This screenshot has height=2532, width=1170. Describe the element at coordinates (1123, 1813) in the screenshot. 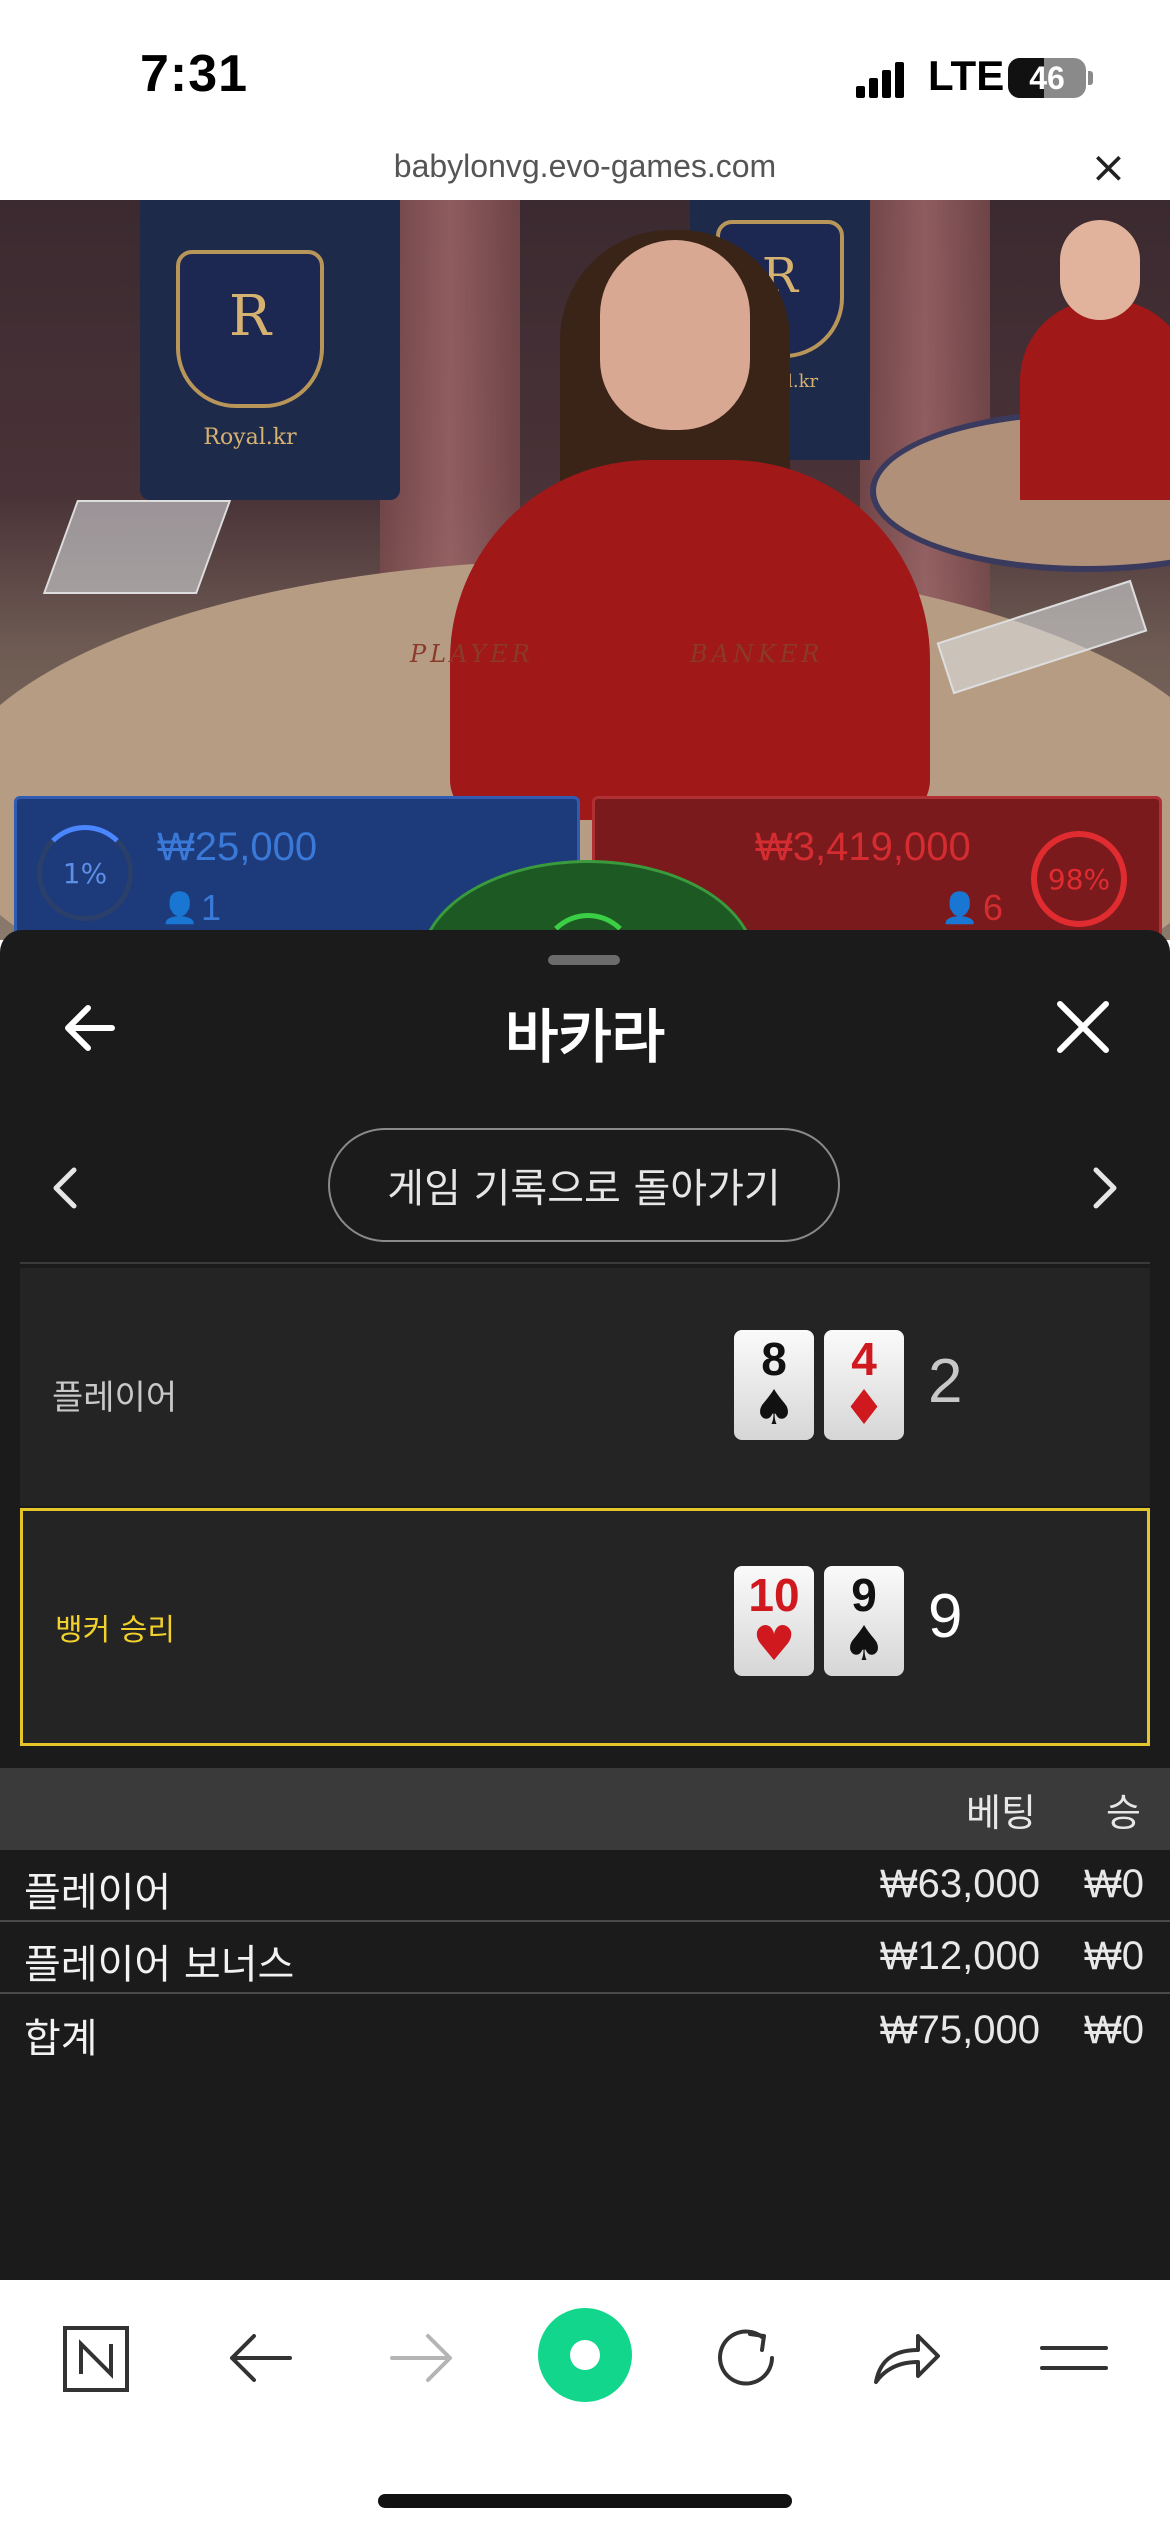

I see `win-column-header: 승` at that location.